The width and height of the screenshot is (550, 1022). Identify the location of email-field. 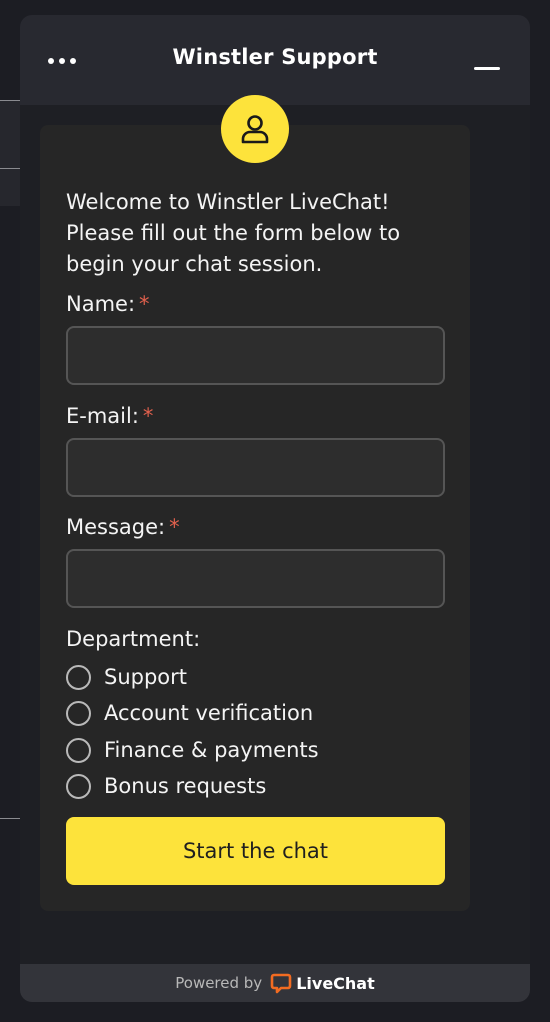
(255, 467).